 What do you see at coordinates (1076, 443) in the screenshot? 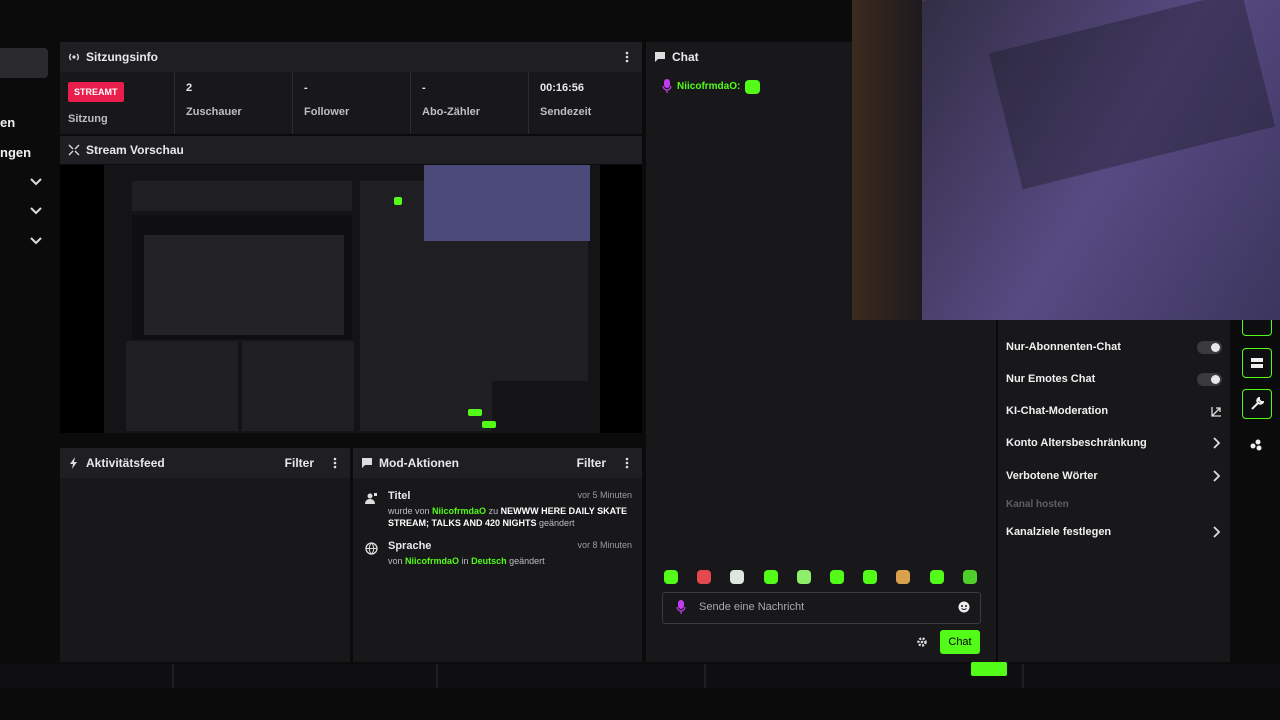
I see `menu-item-age-restriction: Konto Altersbeschränkung` at bounding box center [1076, 443].